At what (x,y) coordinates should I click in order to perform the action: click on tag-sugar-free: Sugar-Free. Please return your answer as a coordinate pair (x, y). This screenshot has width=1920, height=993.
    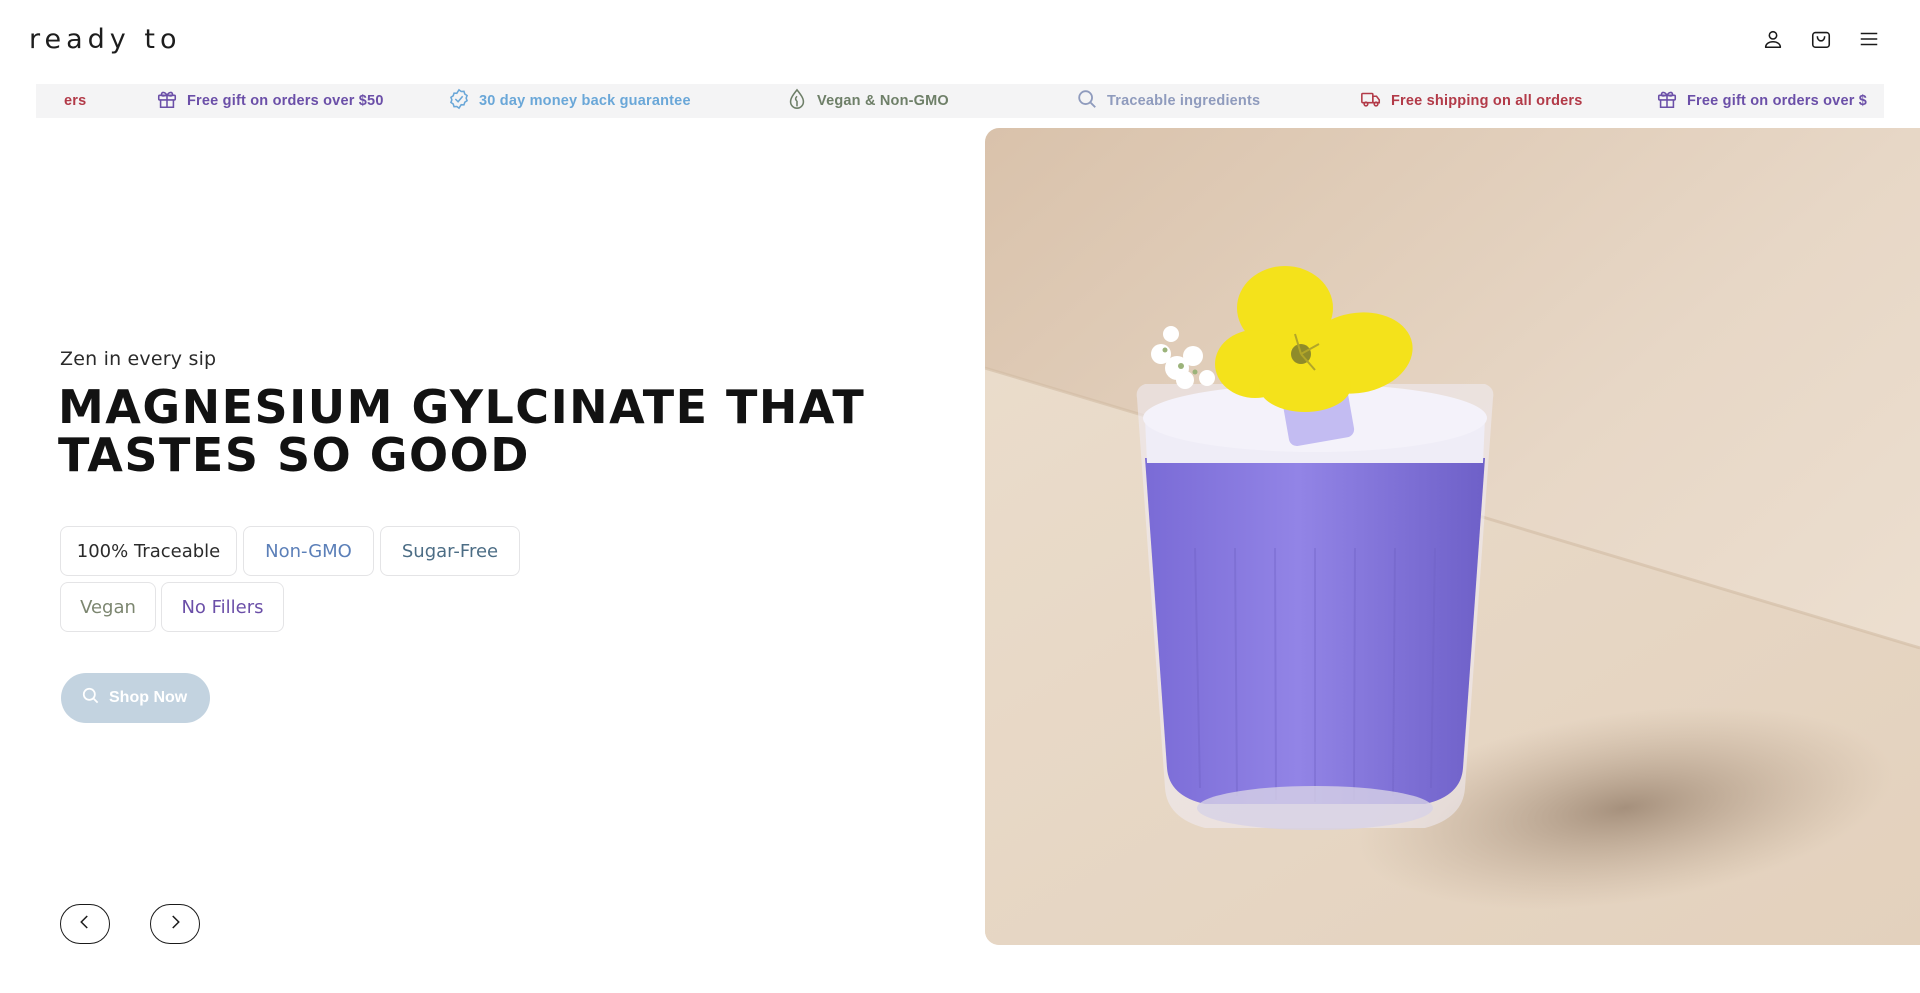
    Looking at the image, I should click on (450, 551).